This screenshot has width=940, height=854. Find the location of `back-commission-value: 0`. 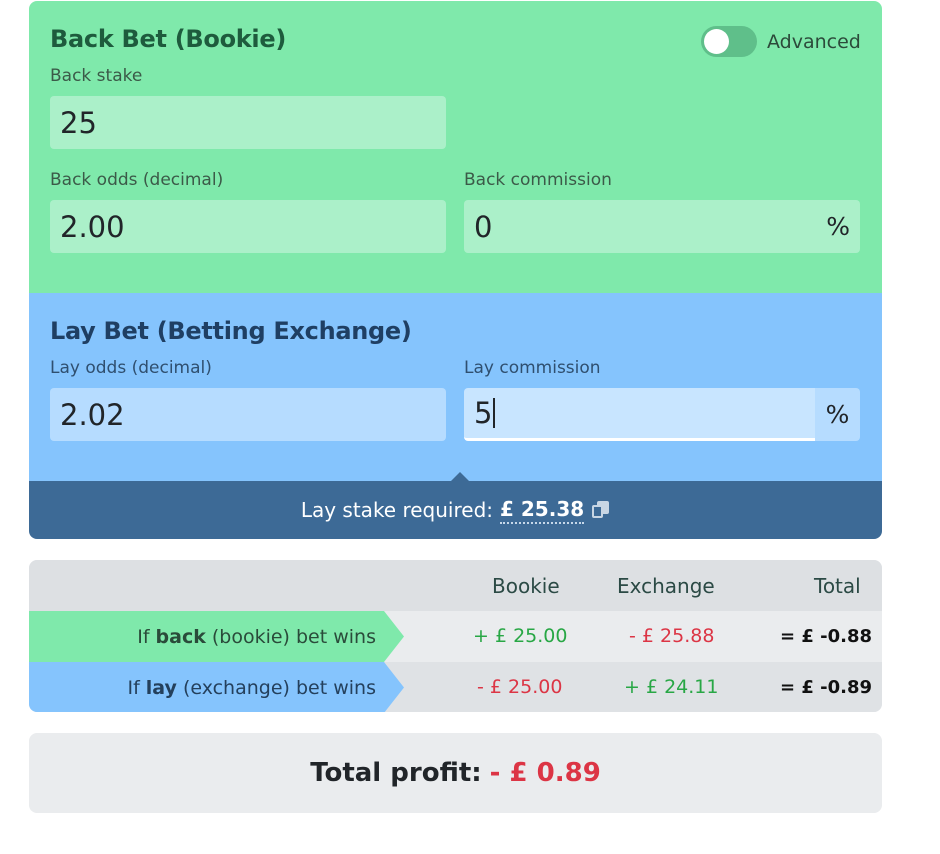

back-commission-value: 0 is located at coordinates (483, 226).